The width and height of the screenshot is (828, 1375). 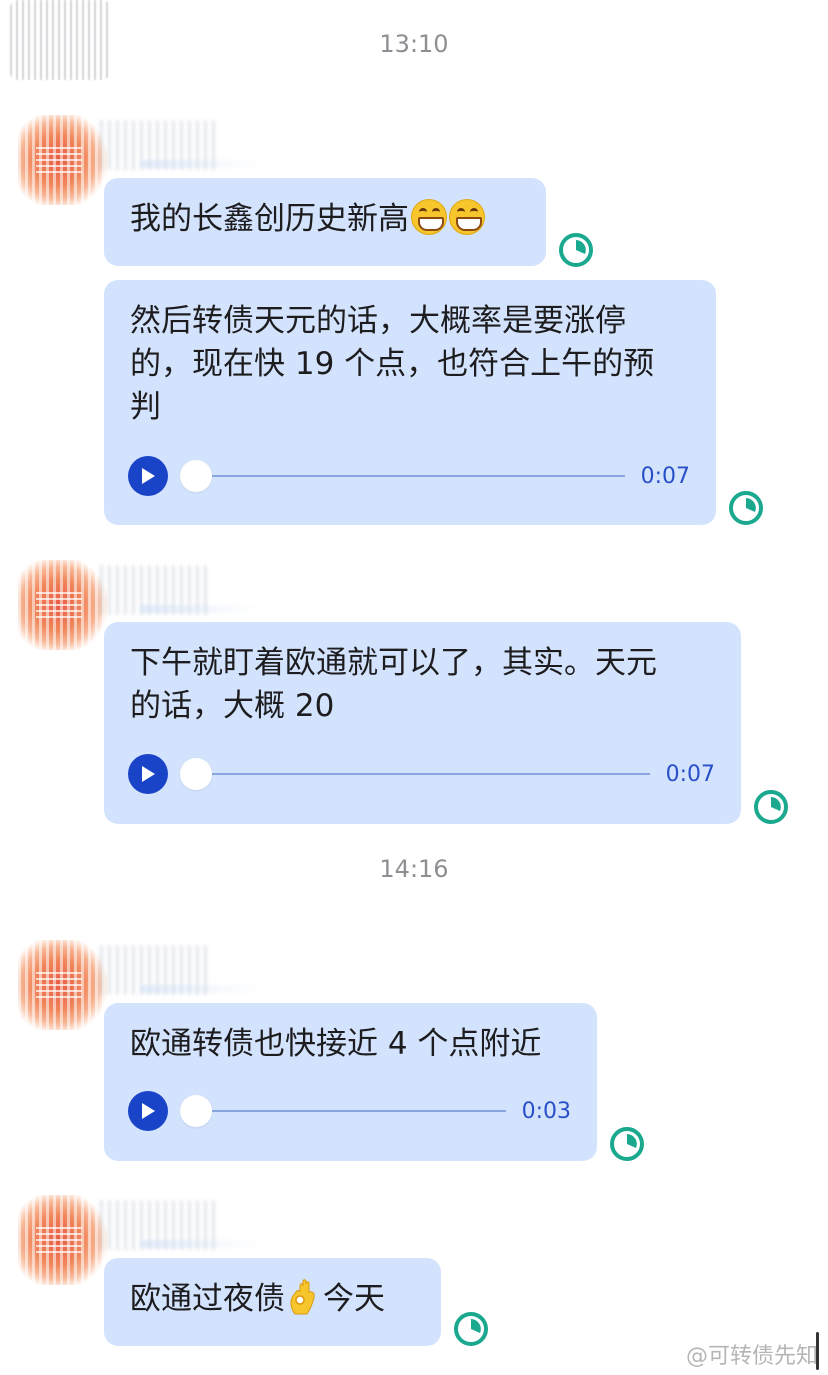 I want to click on timestamp: 13:10, so click(x=414, y=44).